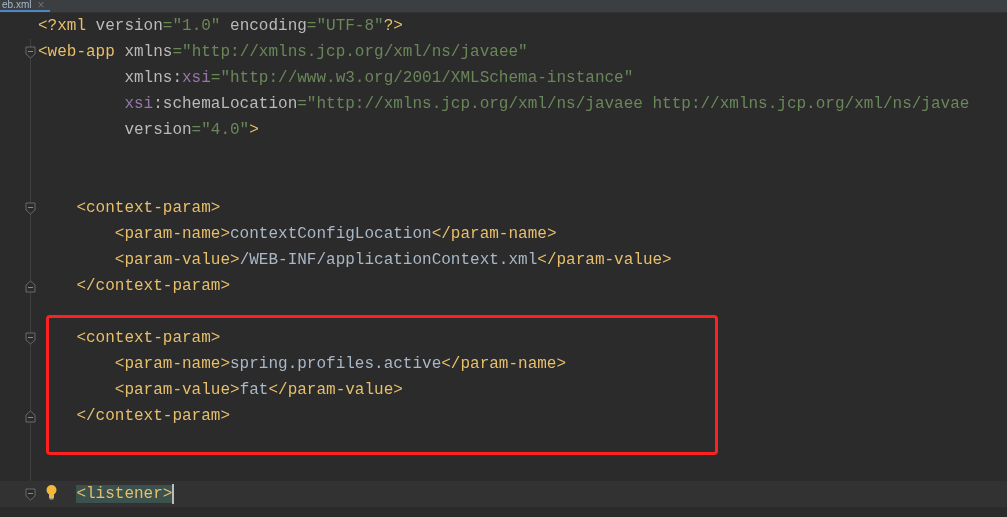  I want to click on text-caret, so click(173, 494).